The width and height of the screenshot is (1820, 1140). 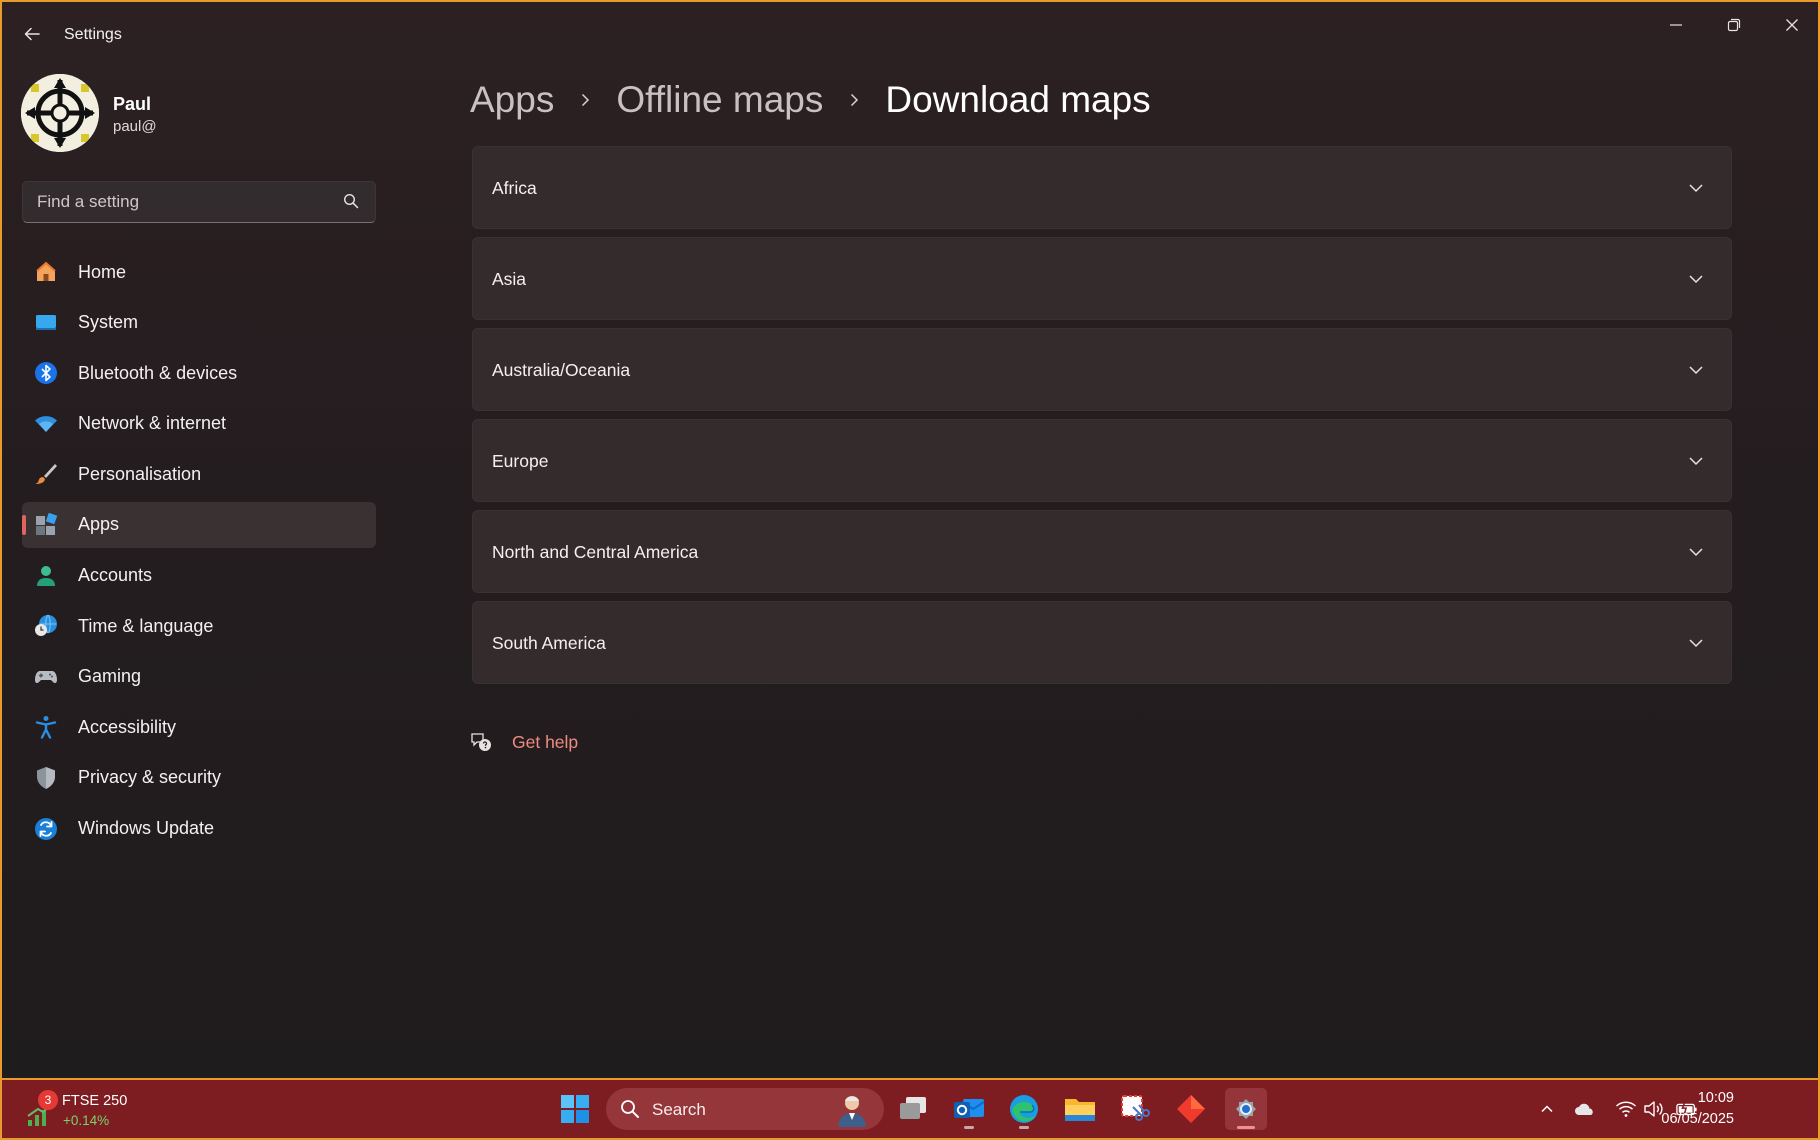 What do you see at coordinates (549, 643) in the screenshot?
I see `region-label: South America` at bounding box center [549, 643].